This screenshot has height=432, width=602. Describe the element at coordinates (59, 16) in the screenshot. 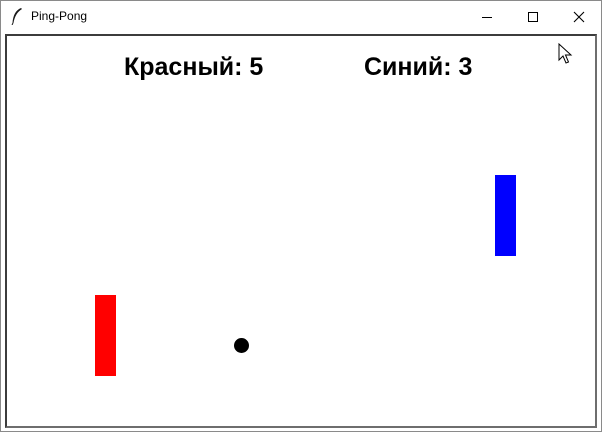

I see `window-title: Ping-Pong` at that location.